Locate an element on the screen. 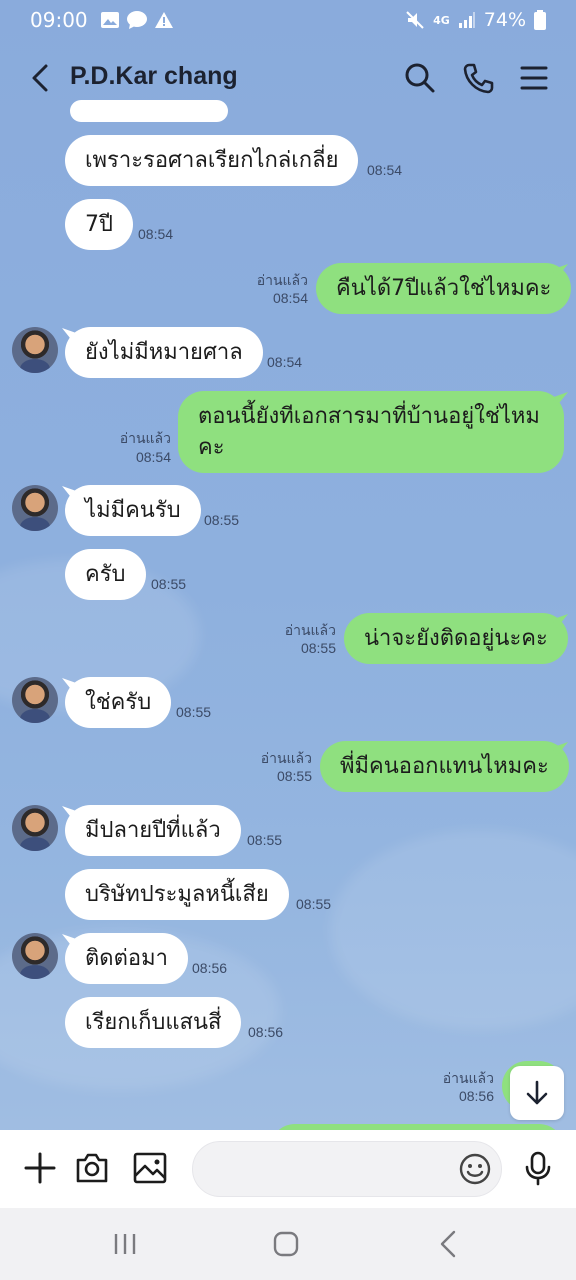  mute-icon is located at coordinates (415, 20).